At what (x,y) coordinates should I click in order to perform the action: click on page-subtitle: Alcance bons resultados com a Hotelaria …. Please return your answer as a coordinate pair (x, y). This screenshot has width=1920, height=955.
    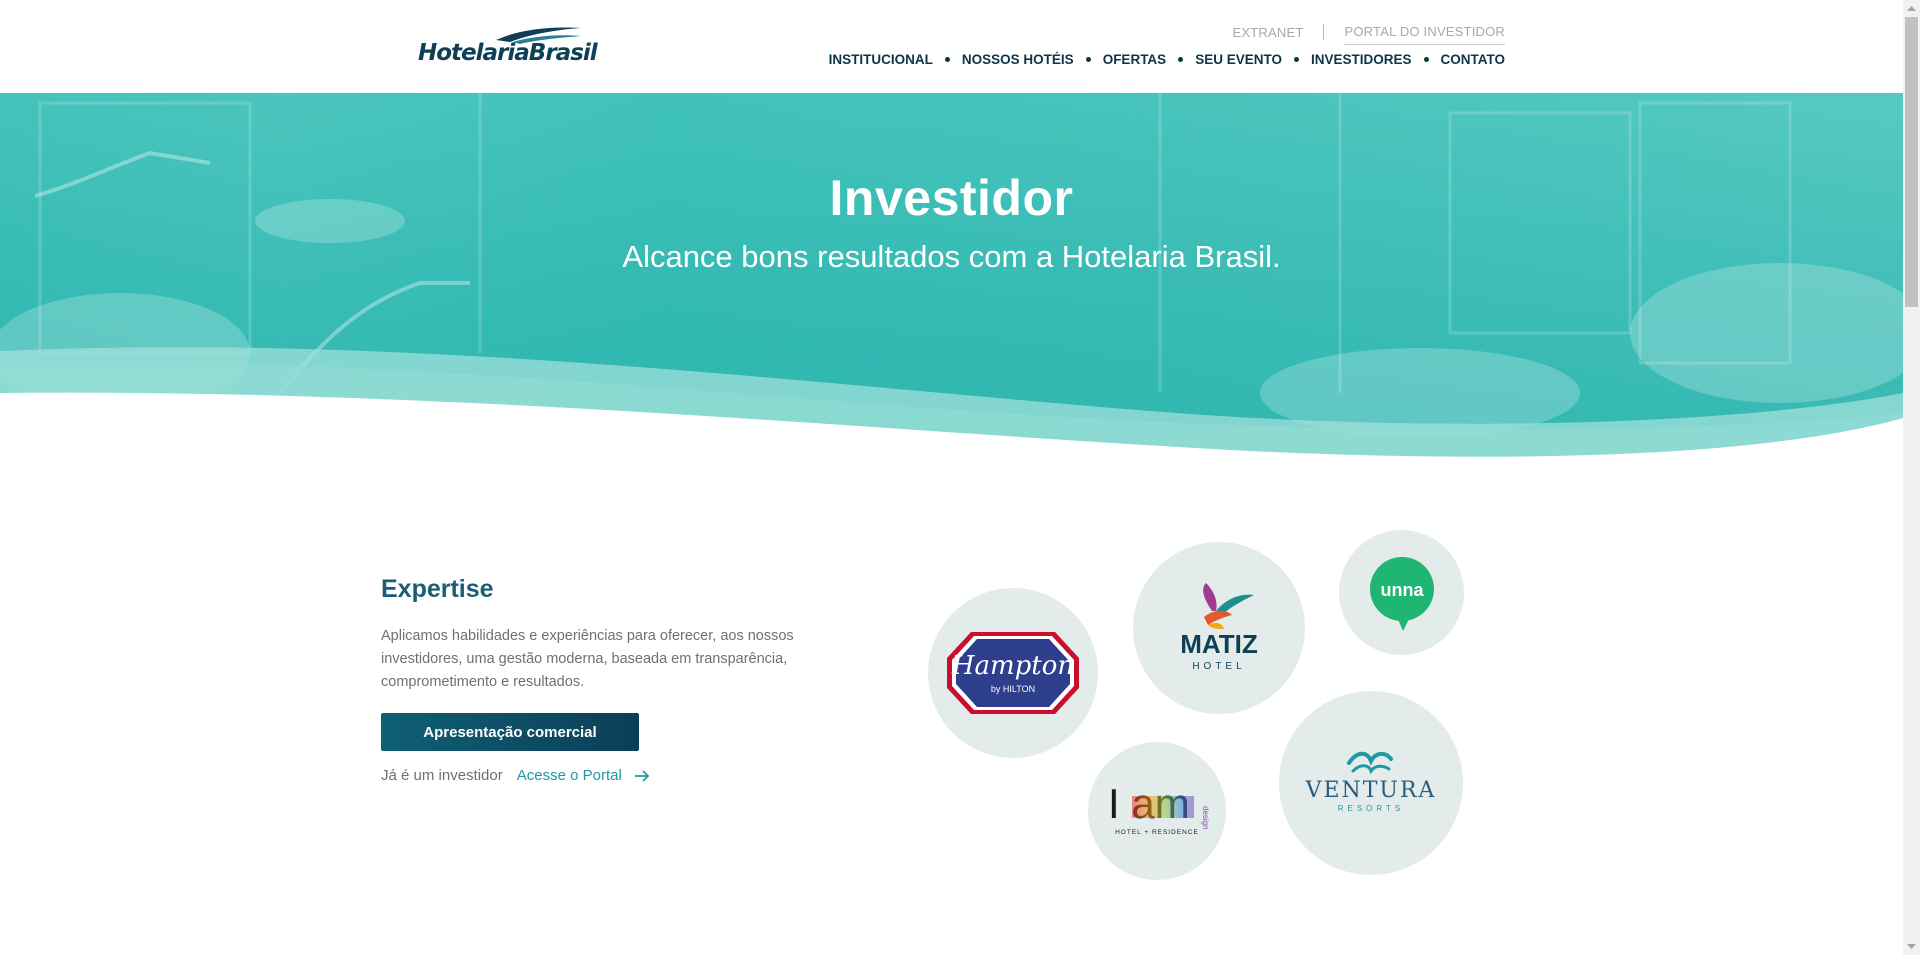
    Looking at the image, I should click on (951, 256).